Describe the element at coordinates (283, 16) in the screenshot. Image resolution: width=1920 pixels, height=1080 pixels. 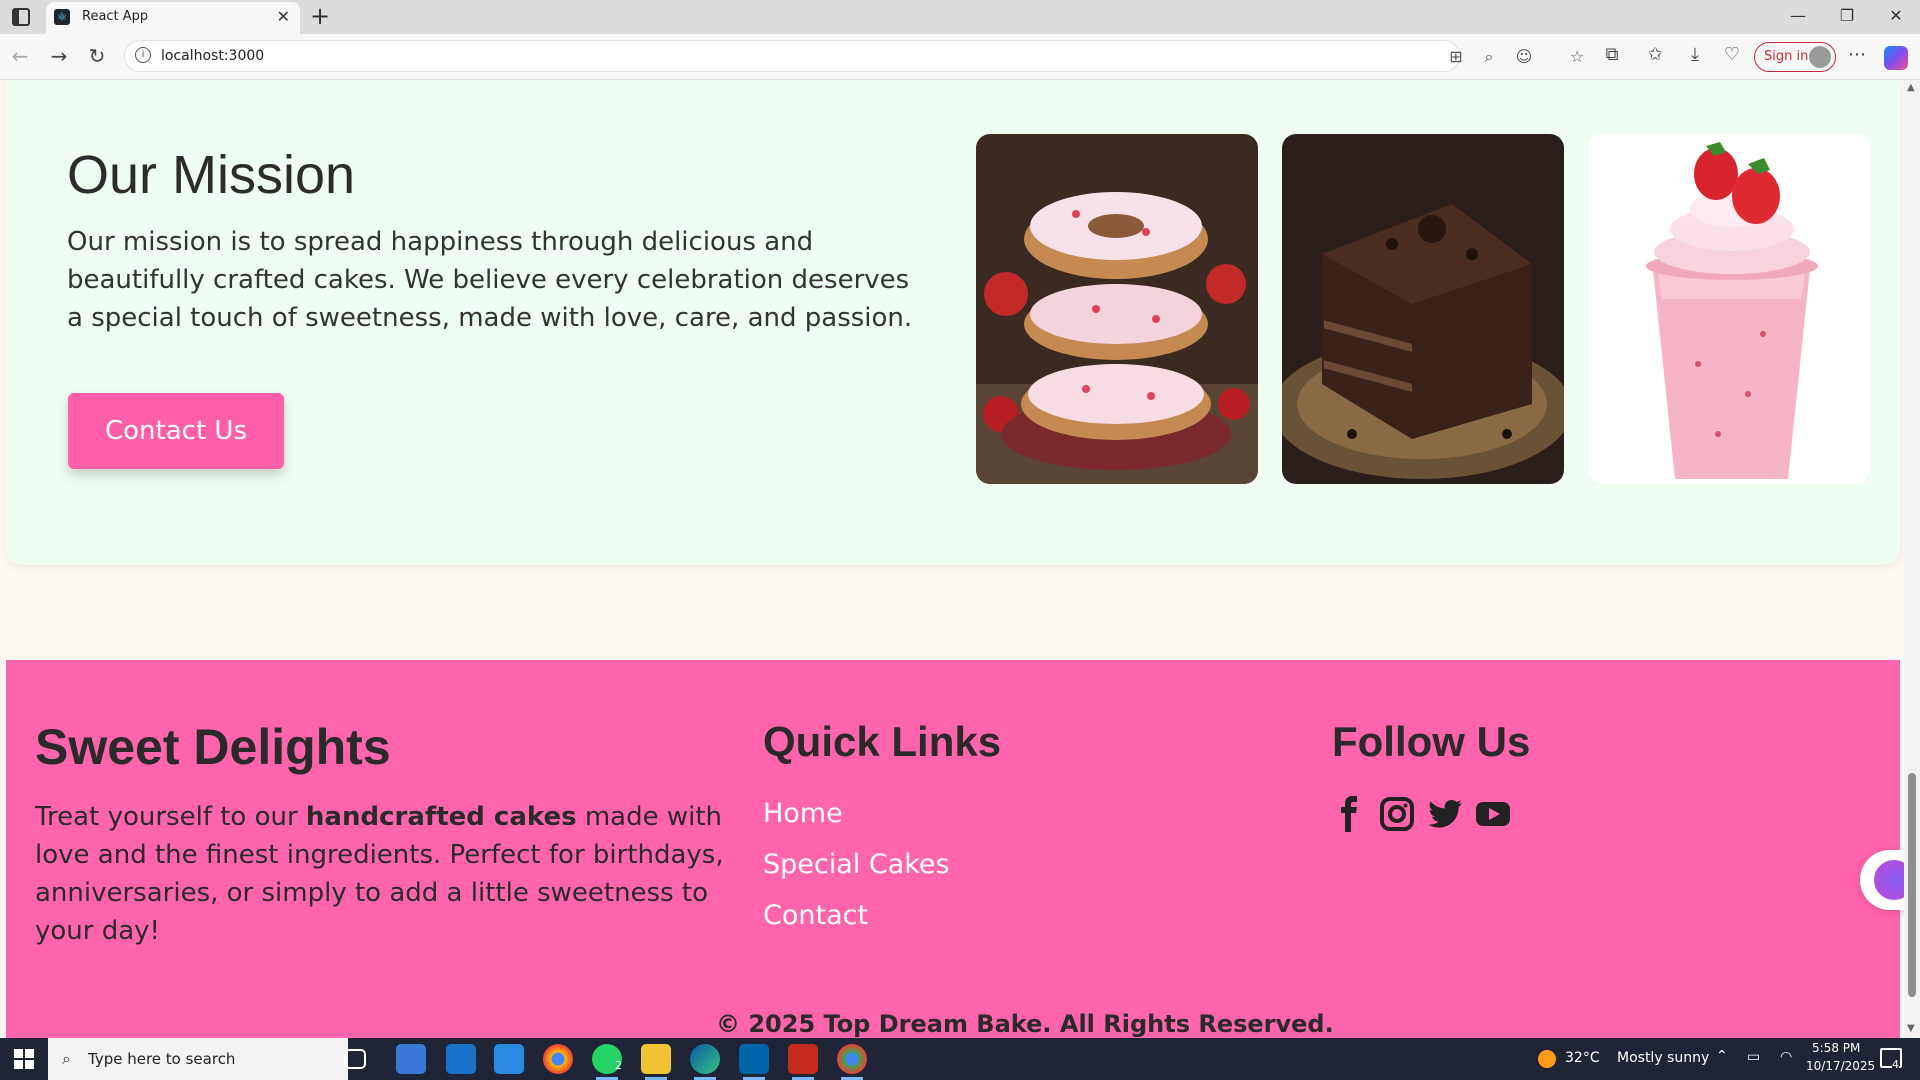
I see `close-tab-icon: ✕` at that location.